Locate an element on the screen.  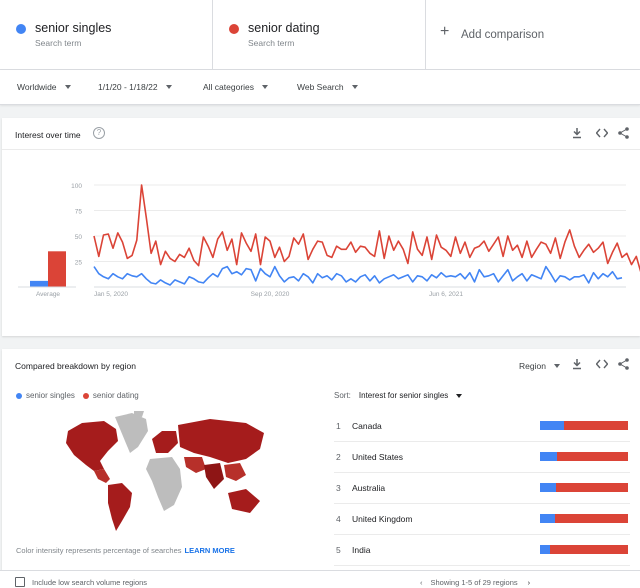
x-tick-label: Jan 5, 2020 is located at coordinates (111, 294).